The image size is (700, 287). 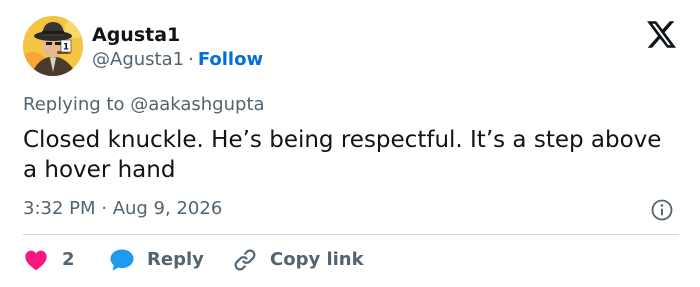 What do you see at coordinates (49, 260) in the screenshot?
I see `like-button: 2` at bounding box center [49, 260].